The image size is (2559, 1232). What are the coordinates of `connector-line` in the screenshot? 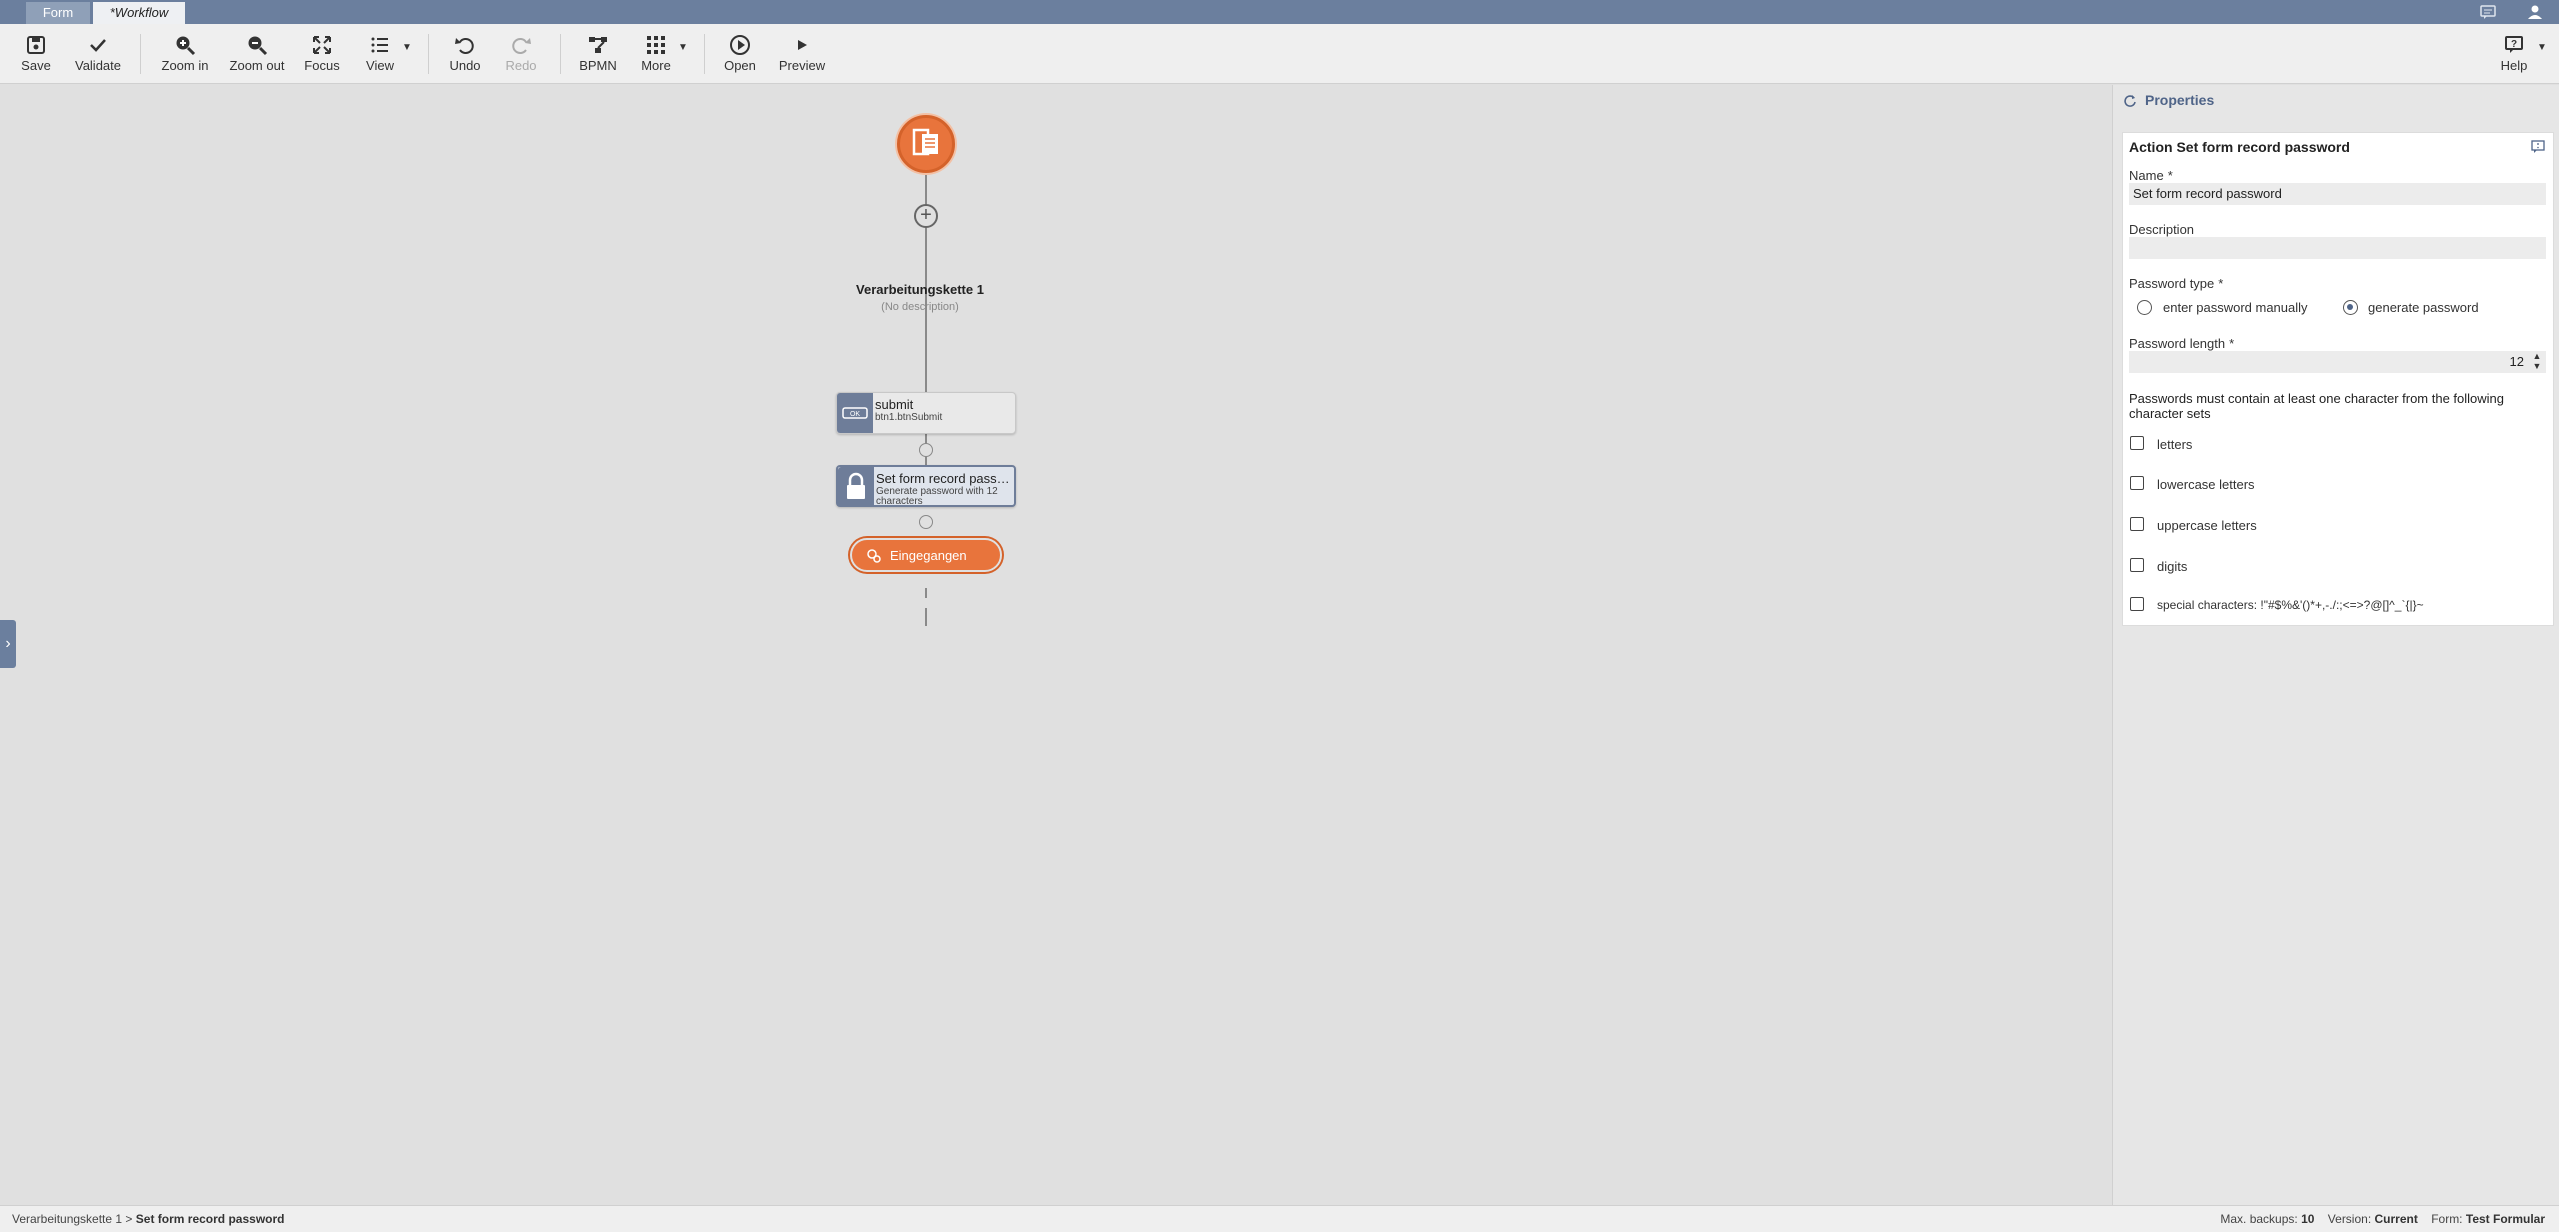 It's located at (926, 617).